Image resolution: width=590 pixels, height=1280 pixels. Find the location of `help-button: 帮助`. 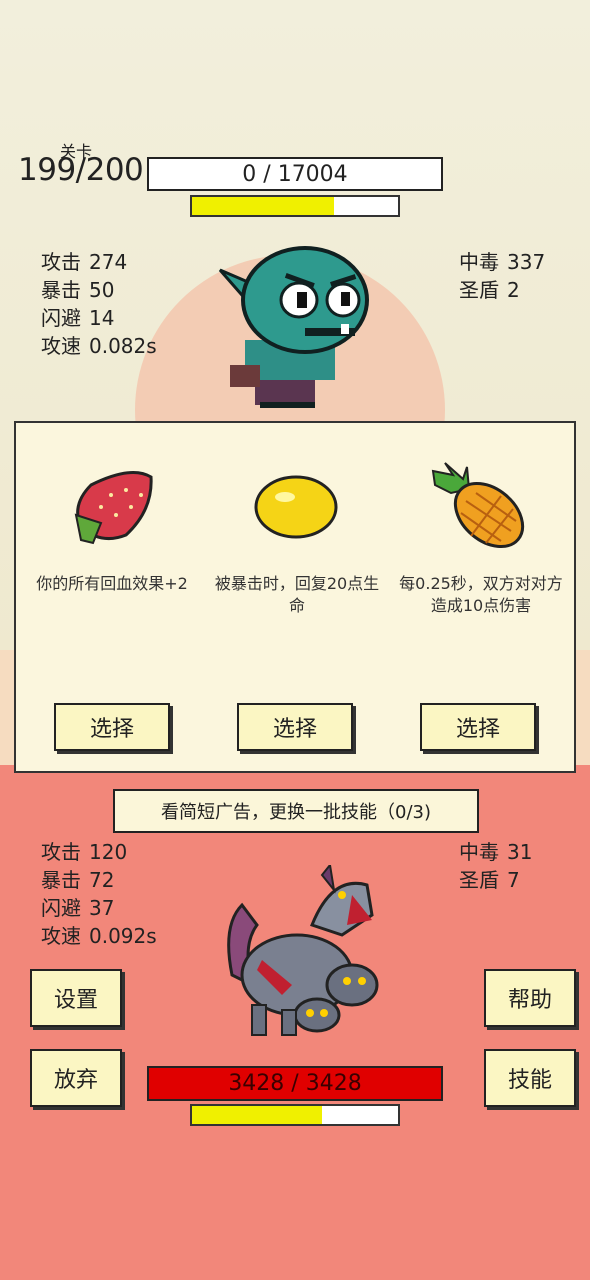

help-button: 帮助 is located at coordinates (530, 998).